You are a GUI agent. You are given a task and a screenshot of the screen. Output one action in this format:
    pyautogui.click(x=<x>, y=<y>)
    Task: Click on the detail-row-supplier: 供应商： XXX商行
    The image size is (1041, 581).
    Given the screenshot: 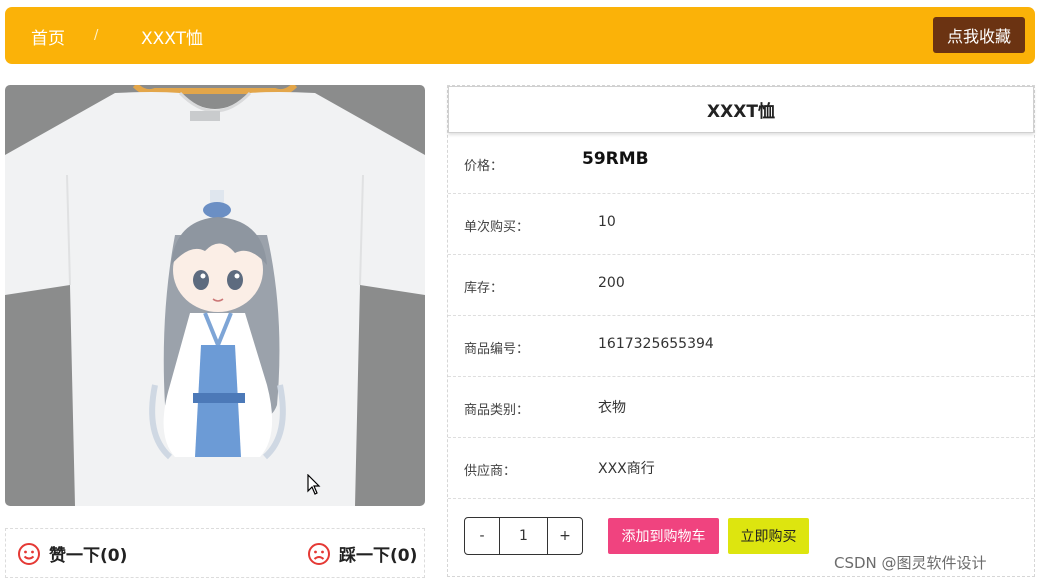 What is the action you would take?
    pyautogui.click(x=741, y=468)
    